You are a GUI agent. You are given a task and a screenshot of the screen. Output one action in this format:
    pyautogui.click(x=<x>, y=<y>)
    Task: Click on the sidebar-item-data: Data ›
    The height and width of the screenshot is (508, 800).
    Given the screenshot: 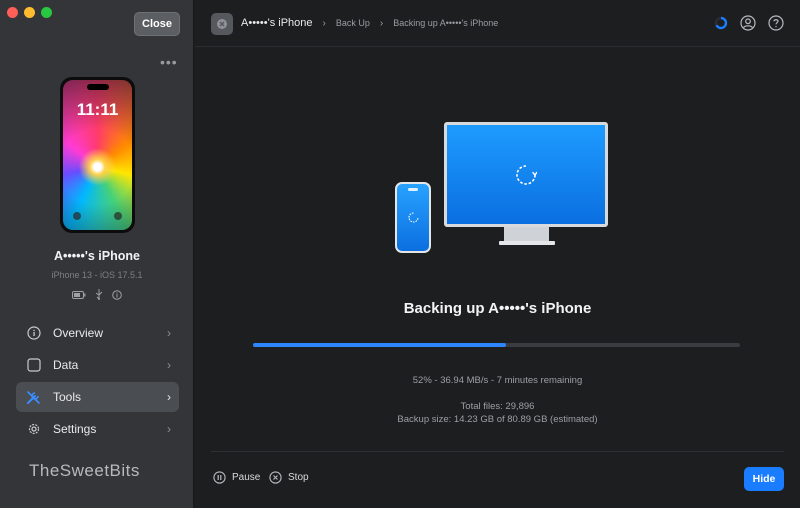 What is the action you would take?
    pyautogui.click(x=97, y=365)
    